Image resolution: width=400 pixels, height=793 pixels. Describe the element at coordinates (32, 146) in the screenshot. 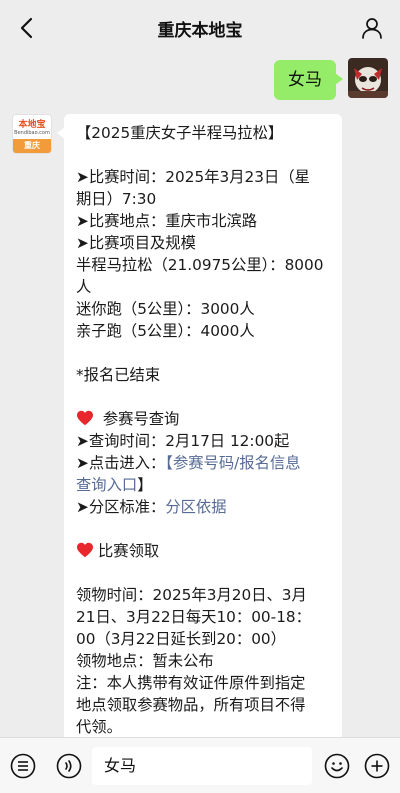

I see `avatar-city-text: 重庆` at that location.